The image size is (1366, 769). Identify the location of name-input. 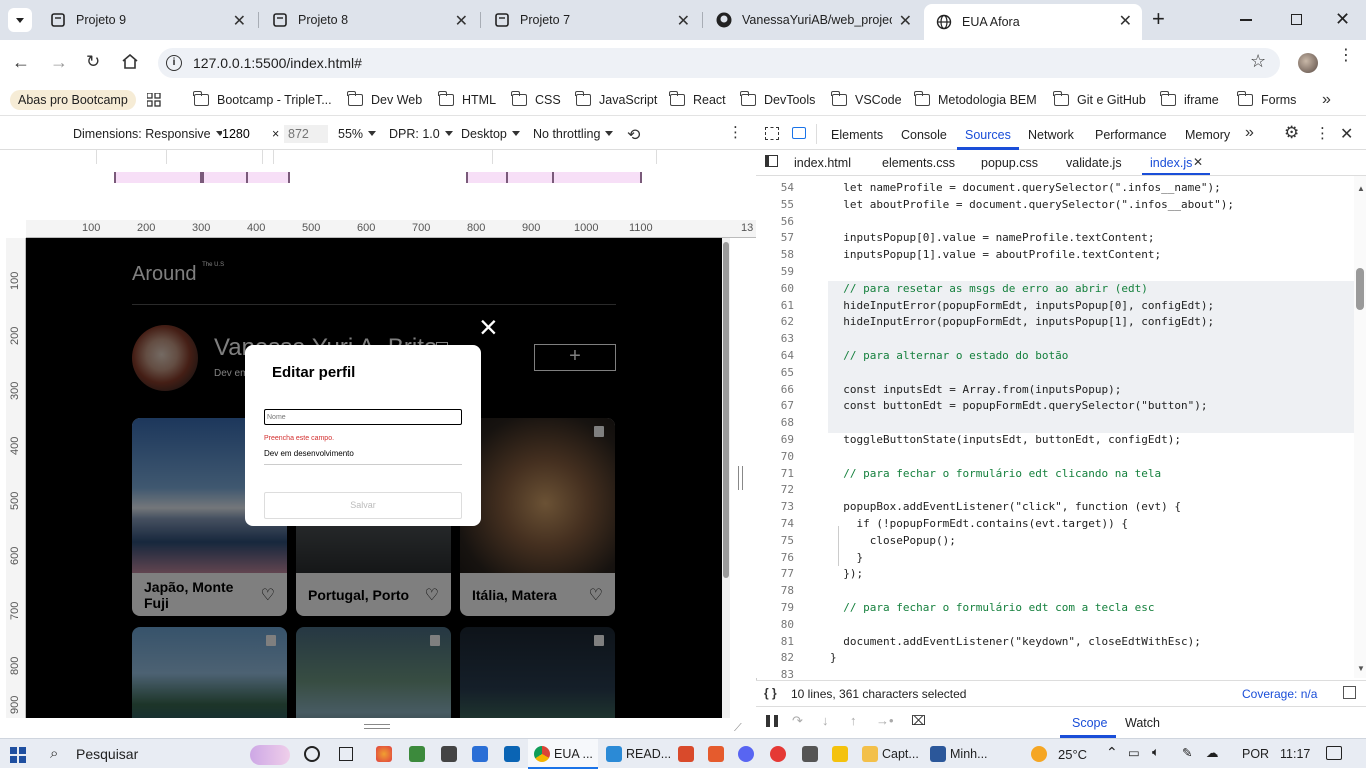
(363, 417).